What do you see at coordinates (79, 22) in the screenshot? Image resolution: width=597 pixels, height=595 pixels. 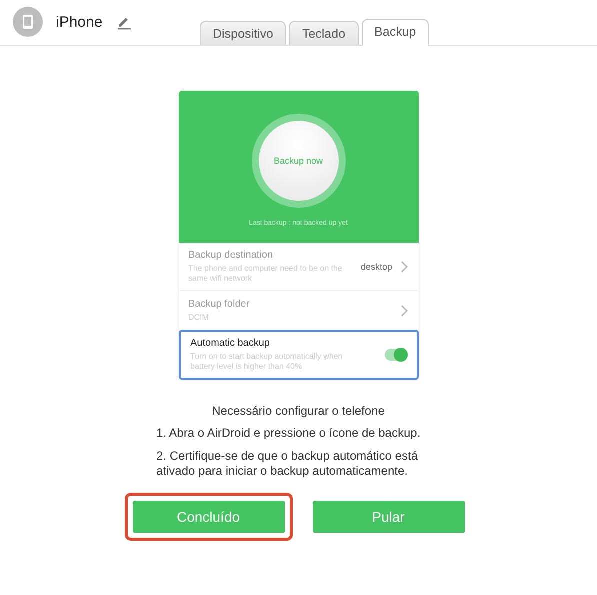 I see `device-name: iPhone` at bounding box center [79, 22].